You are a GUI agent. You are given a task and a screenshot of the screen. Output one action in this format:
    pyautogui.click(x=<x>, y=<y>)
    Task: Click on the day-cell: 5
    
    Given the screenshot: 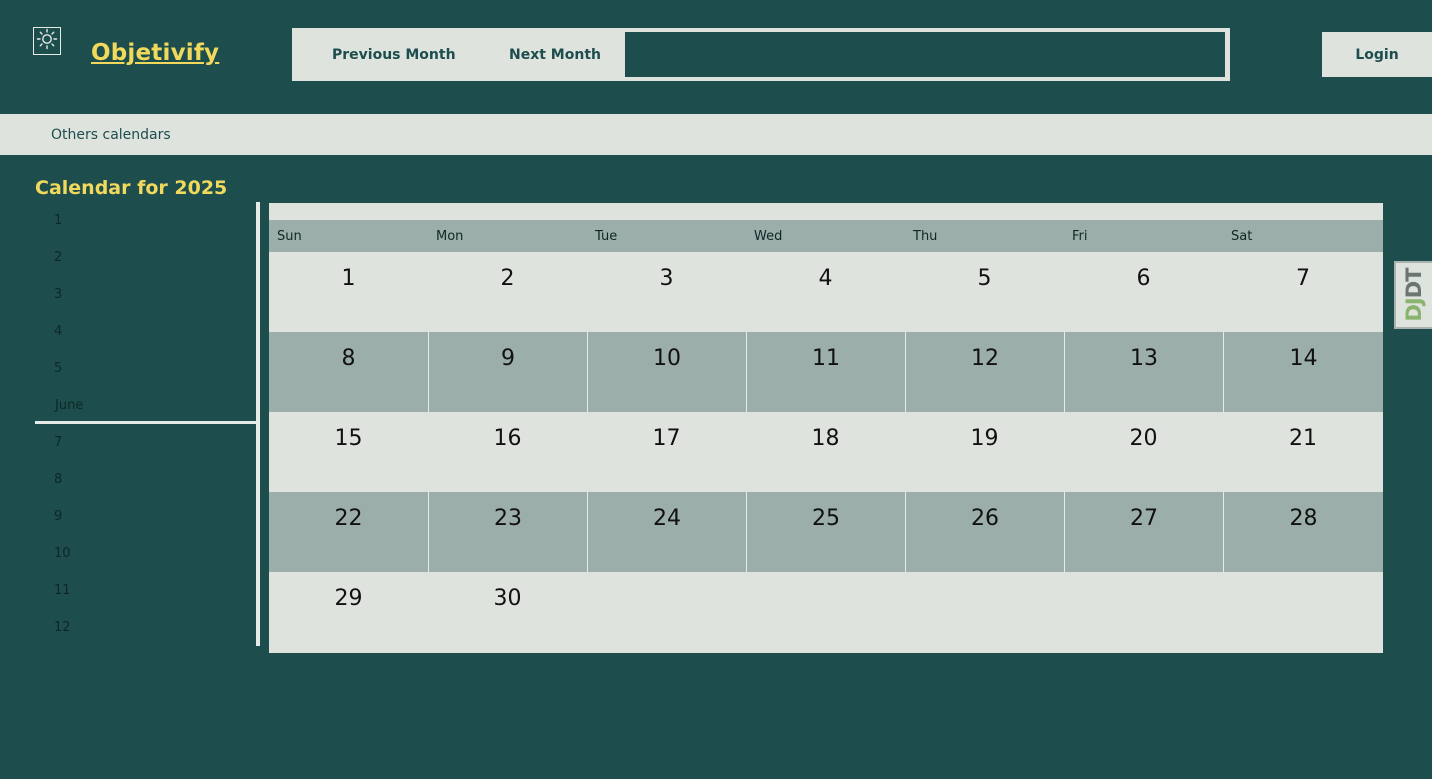 What is the action you would take?
    pyautogui.click(x=984, y=292)
    